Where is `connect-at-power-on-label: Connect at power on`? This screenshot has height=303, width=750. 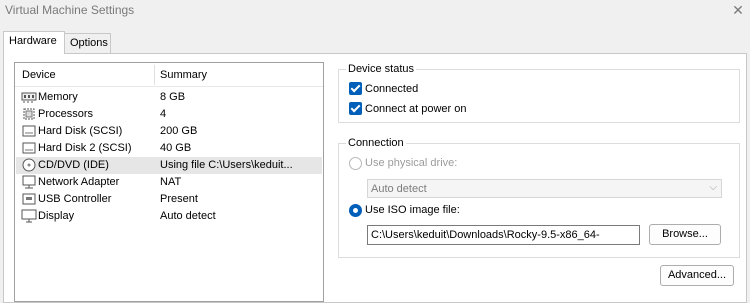 connect-at-power-on-label: Connect at power on is located at coordinates (416, 109).